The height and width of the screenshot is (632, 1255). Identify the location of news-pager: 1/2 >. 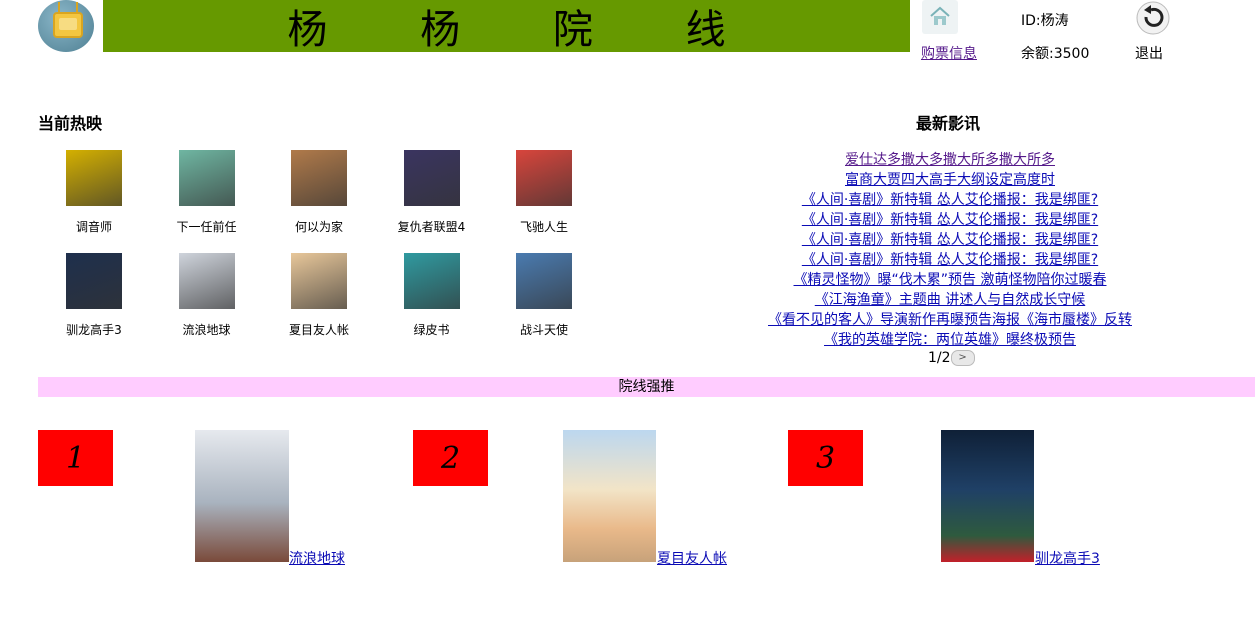
(951, 358).